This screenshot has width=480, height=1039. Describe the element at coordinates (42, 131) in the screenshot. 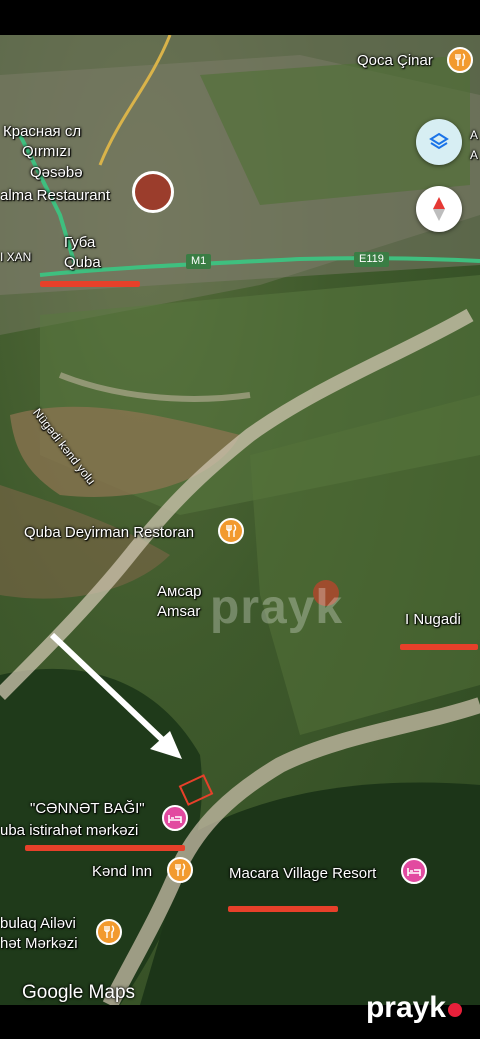

I see `label-krasnaya: Красная сл` at that location.